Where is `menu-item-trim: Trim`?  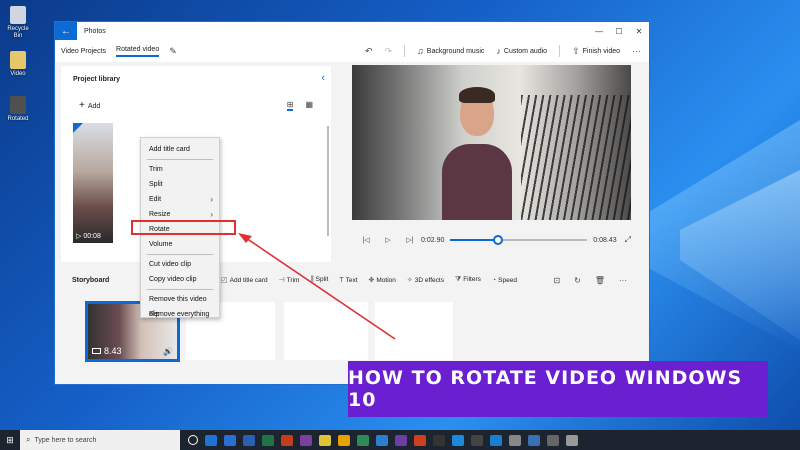 menu-item-trim: Trim is located at coordinates (180, 169).